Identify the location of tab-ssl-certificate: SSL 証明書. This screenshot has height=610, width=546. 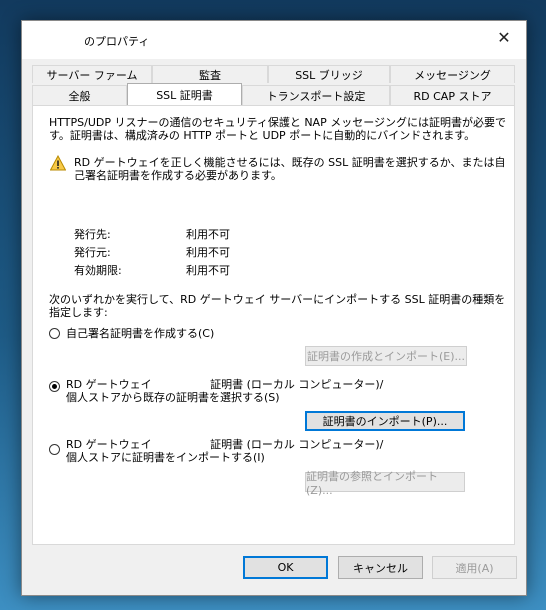
(184, 94).